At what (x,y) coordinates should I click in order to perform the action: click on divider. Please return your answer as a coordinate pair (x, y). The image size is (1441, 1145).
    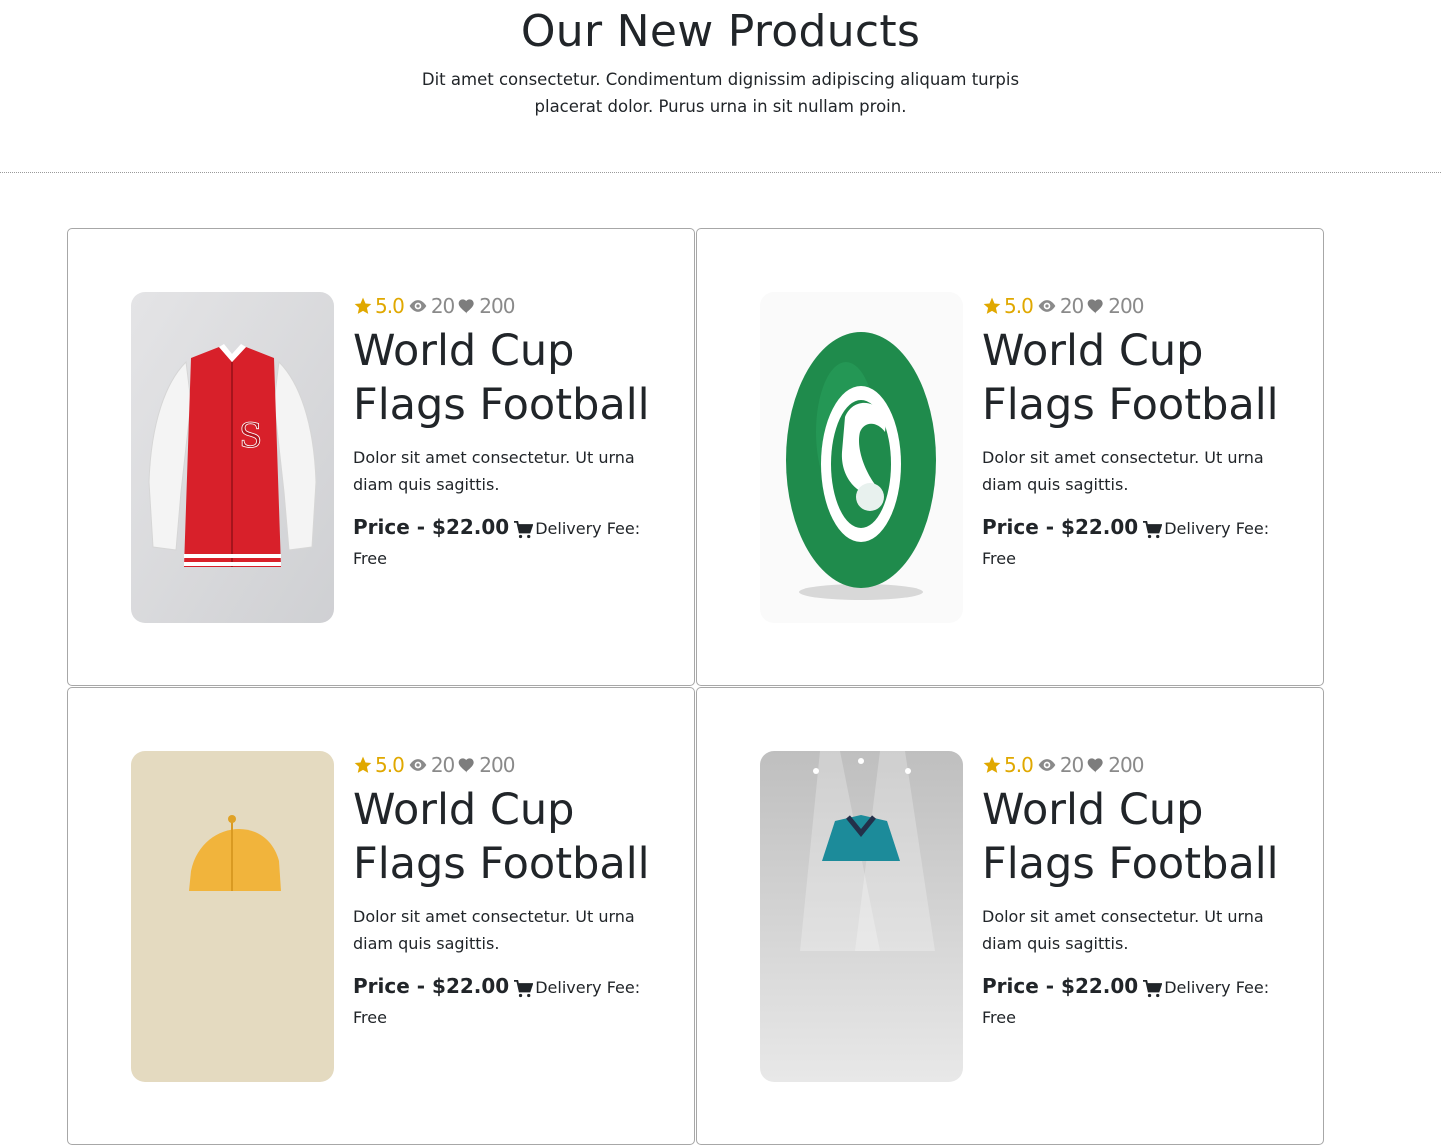
    Looking at the image, I should click on (720, 172).